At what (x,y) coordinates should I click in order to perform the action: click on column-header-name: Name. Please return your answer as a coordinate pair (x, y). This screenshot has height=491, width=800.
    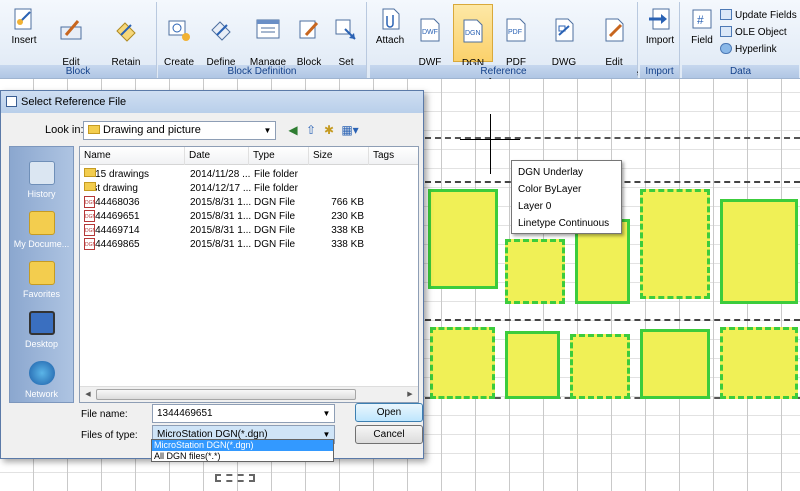
    Looking at the image, I should click on (132, 156).